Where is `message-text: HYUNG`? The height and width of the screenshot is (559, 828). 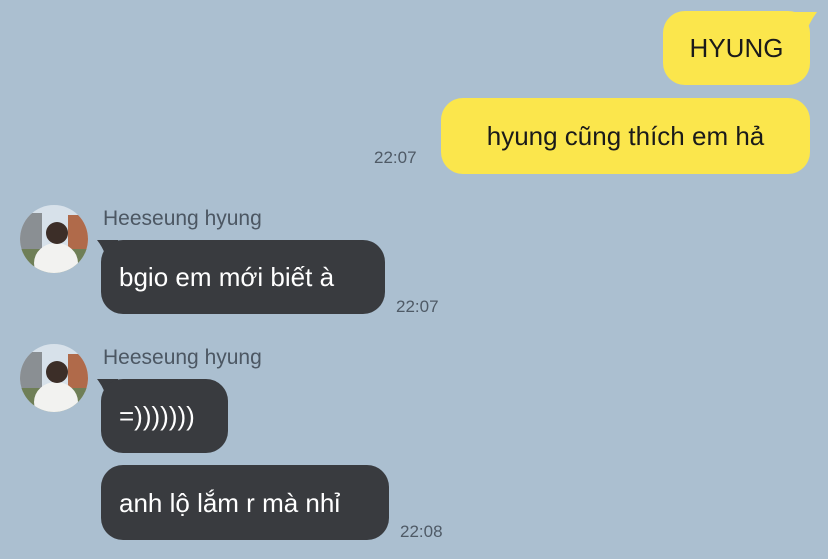 message-text: HYUNG is located at coordinates (736, 48).